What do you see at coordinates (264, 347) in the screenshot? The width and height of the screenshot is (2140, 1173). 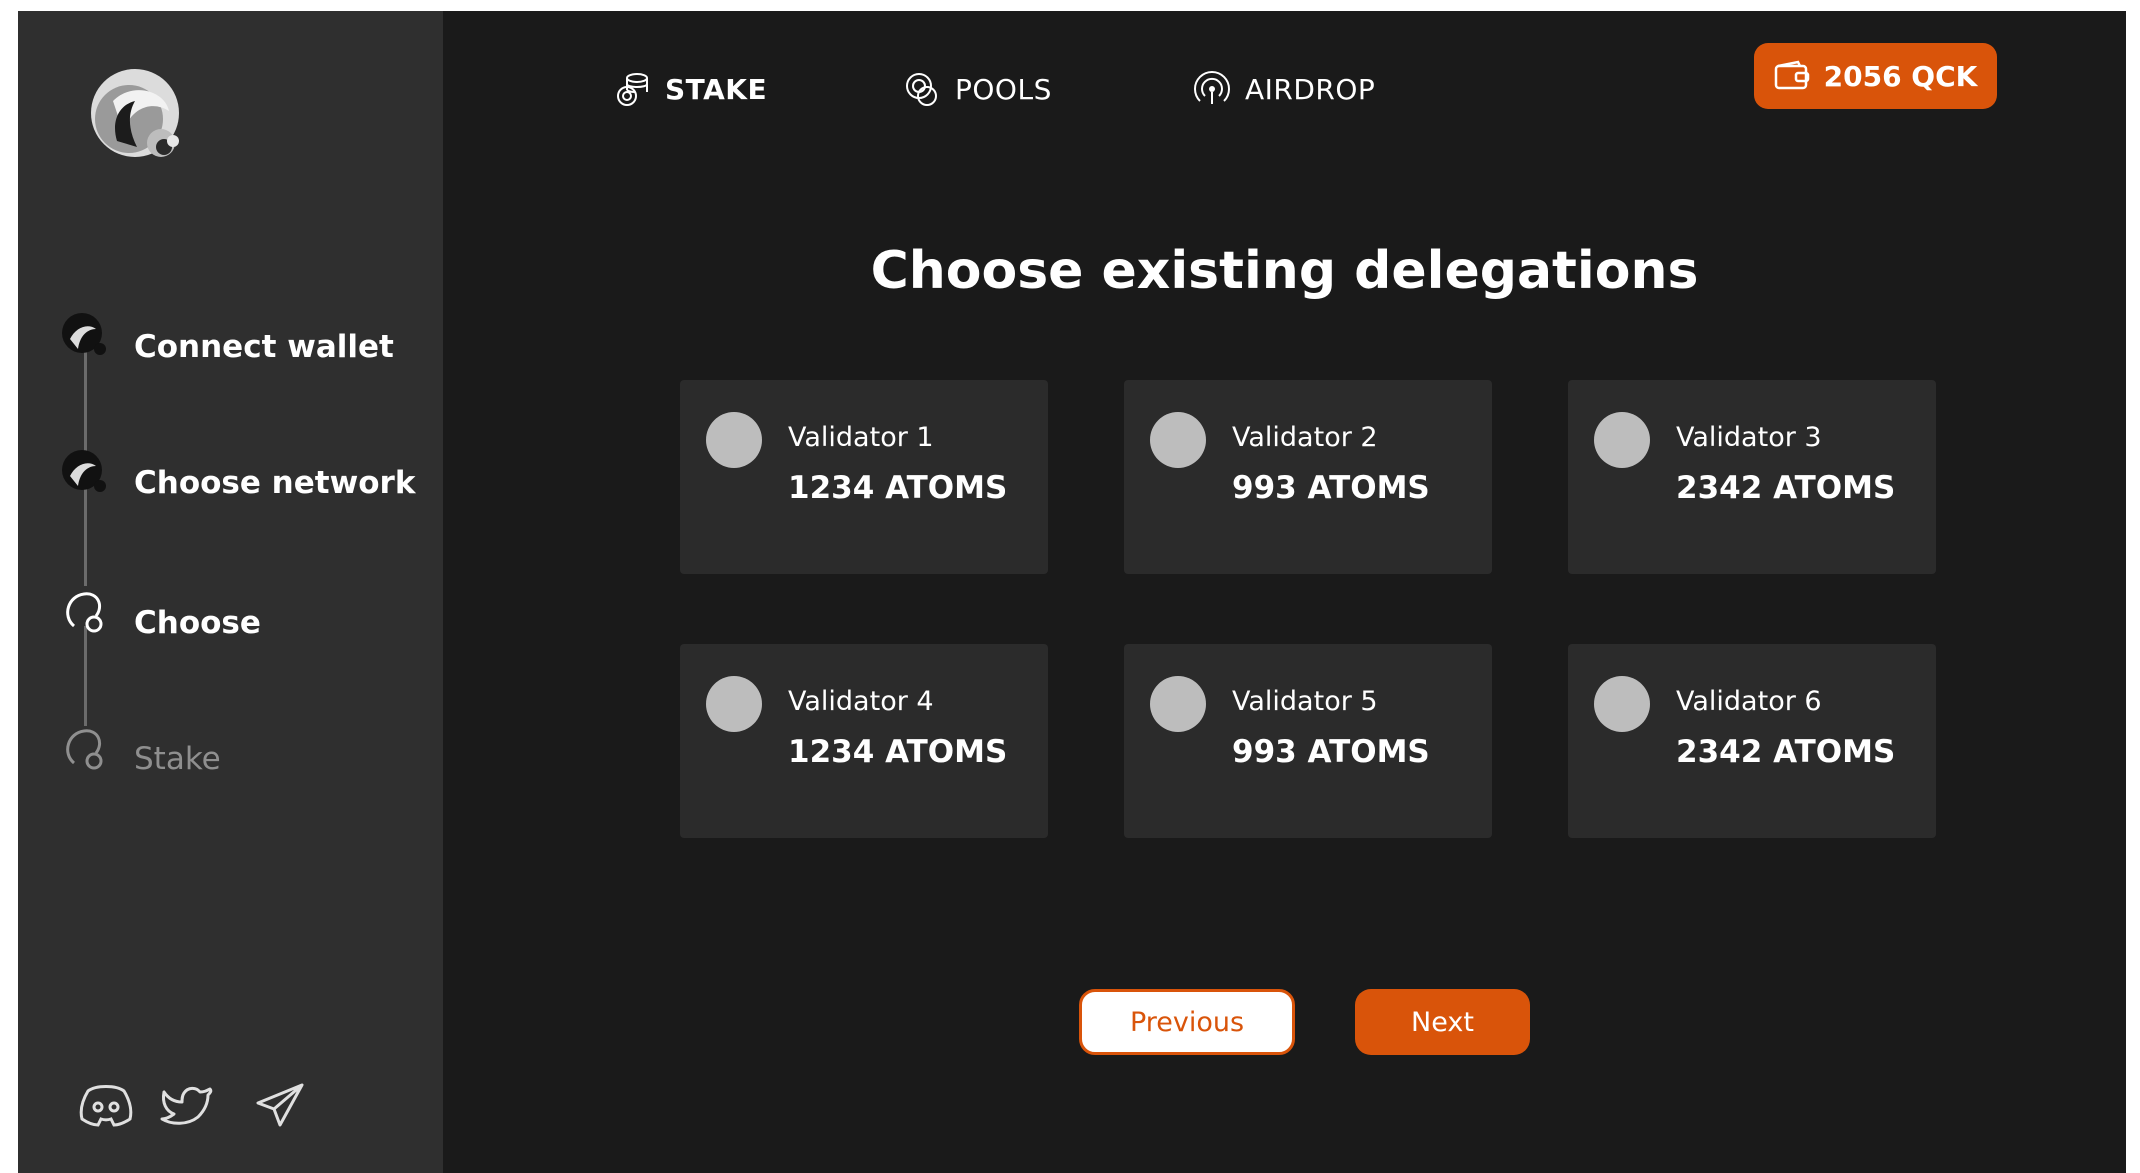 I see `step-label-connect-wallet: Connect wallet` at bounding box center [264, 347].